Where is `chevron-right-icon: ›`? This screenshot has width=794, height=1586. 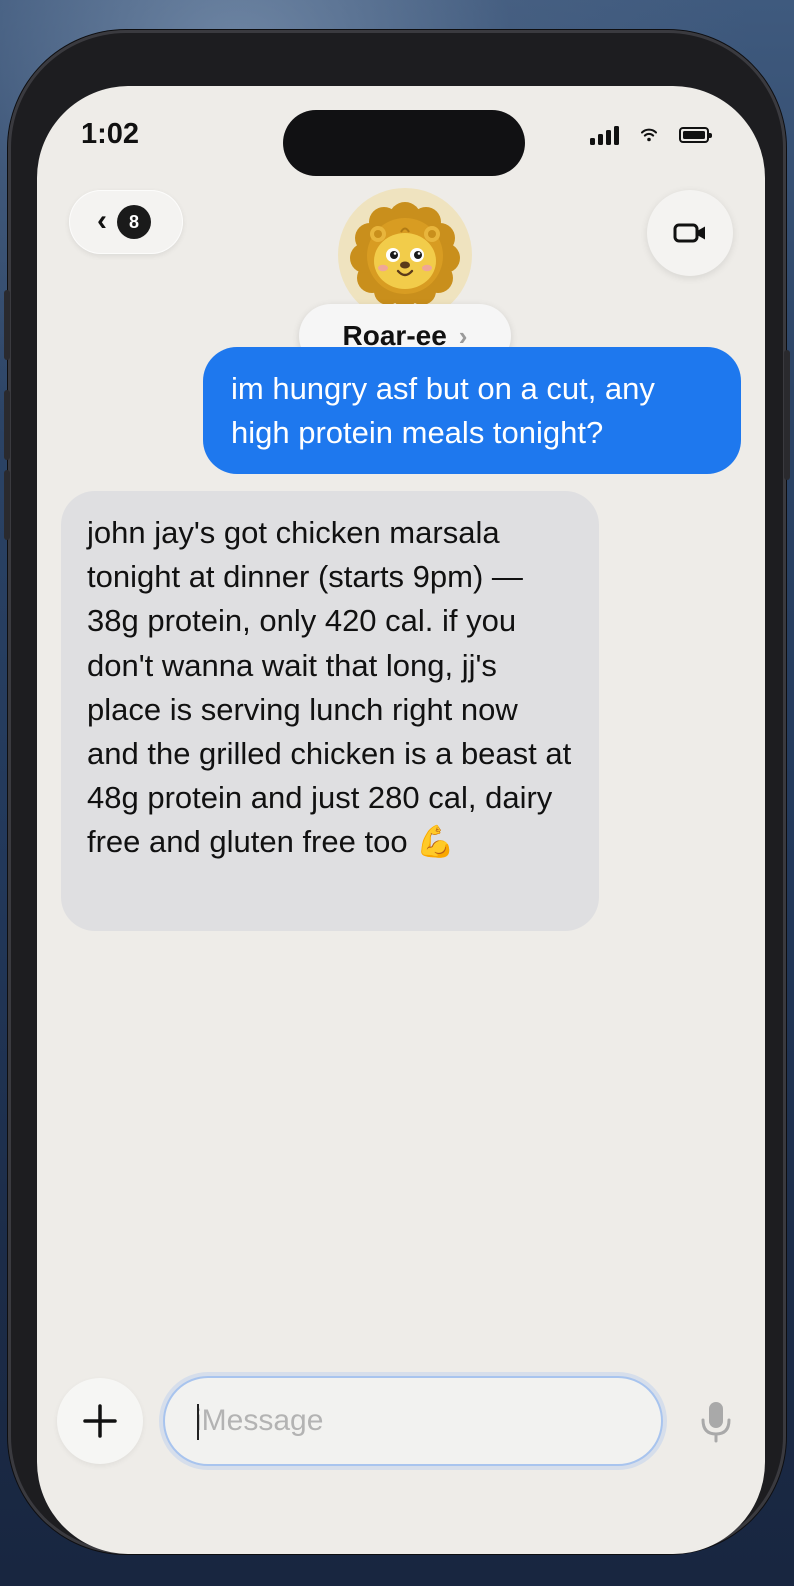 chevron-right-icon: › is located at coordinates (463, 336).